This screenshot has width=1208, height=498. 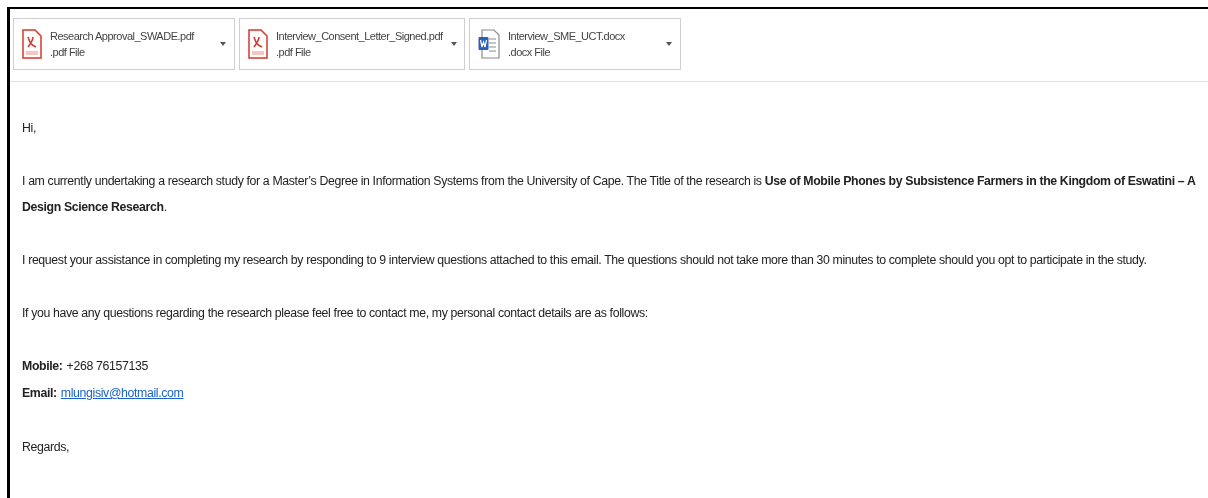 What do you see at coordinates (335, 313) in the screenshot?
I see `body-paragraph: If you have any questions regarding the research please feel free to contact me, my personal contact details are as follows:` at bounding box center [335, 313].